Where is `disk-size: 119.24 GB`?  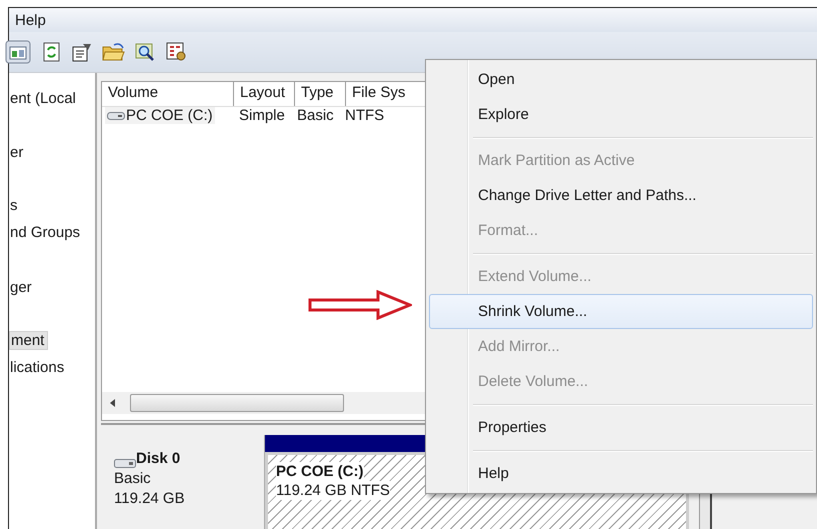 disk-size: 119.24 GB is located at coordinates (150, 499).